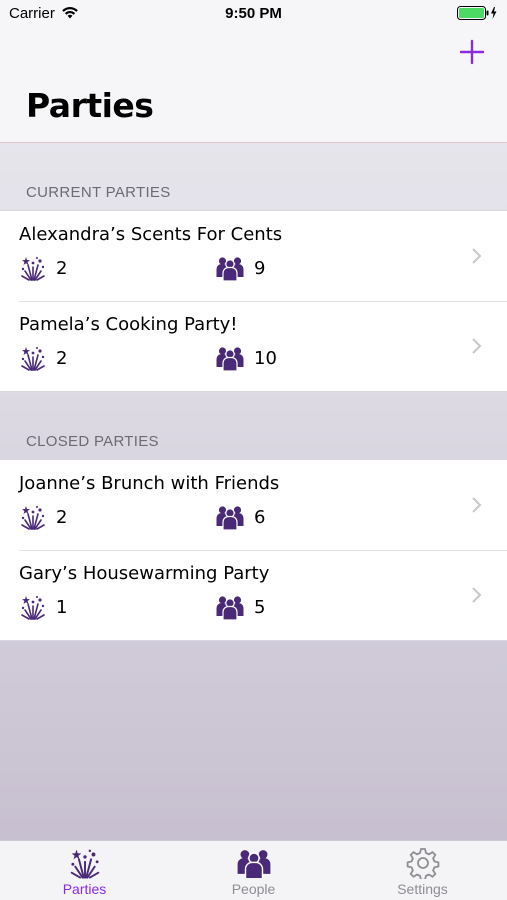 Image resolution: width=507 pixels, height=900 pixels. Describe the element at coordinates (253, 505) in the screenshot. I see `list-item: Joanne’s Brunch with Friends 2 6` at that location.